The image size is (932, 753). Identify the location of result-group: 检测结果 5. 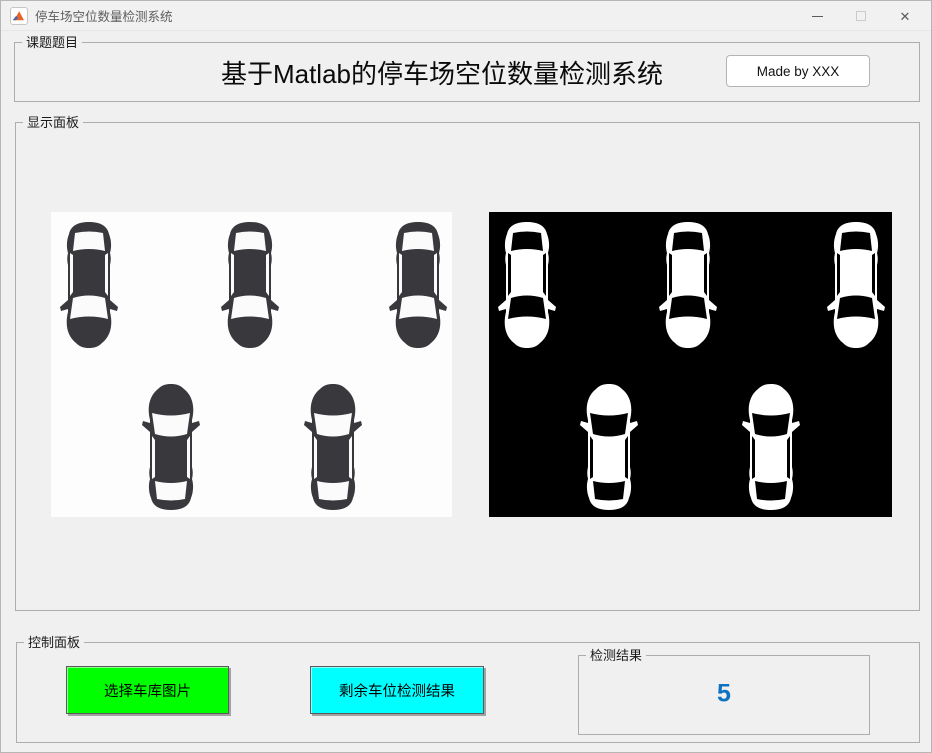
(724, 691).